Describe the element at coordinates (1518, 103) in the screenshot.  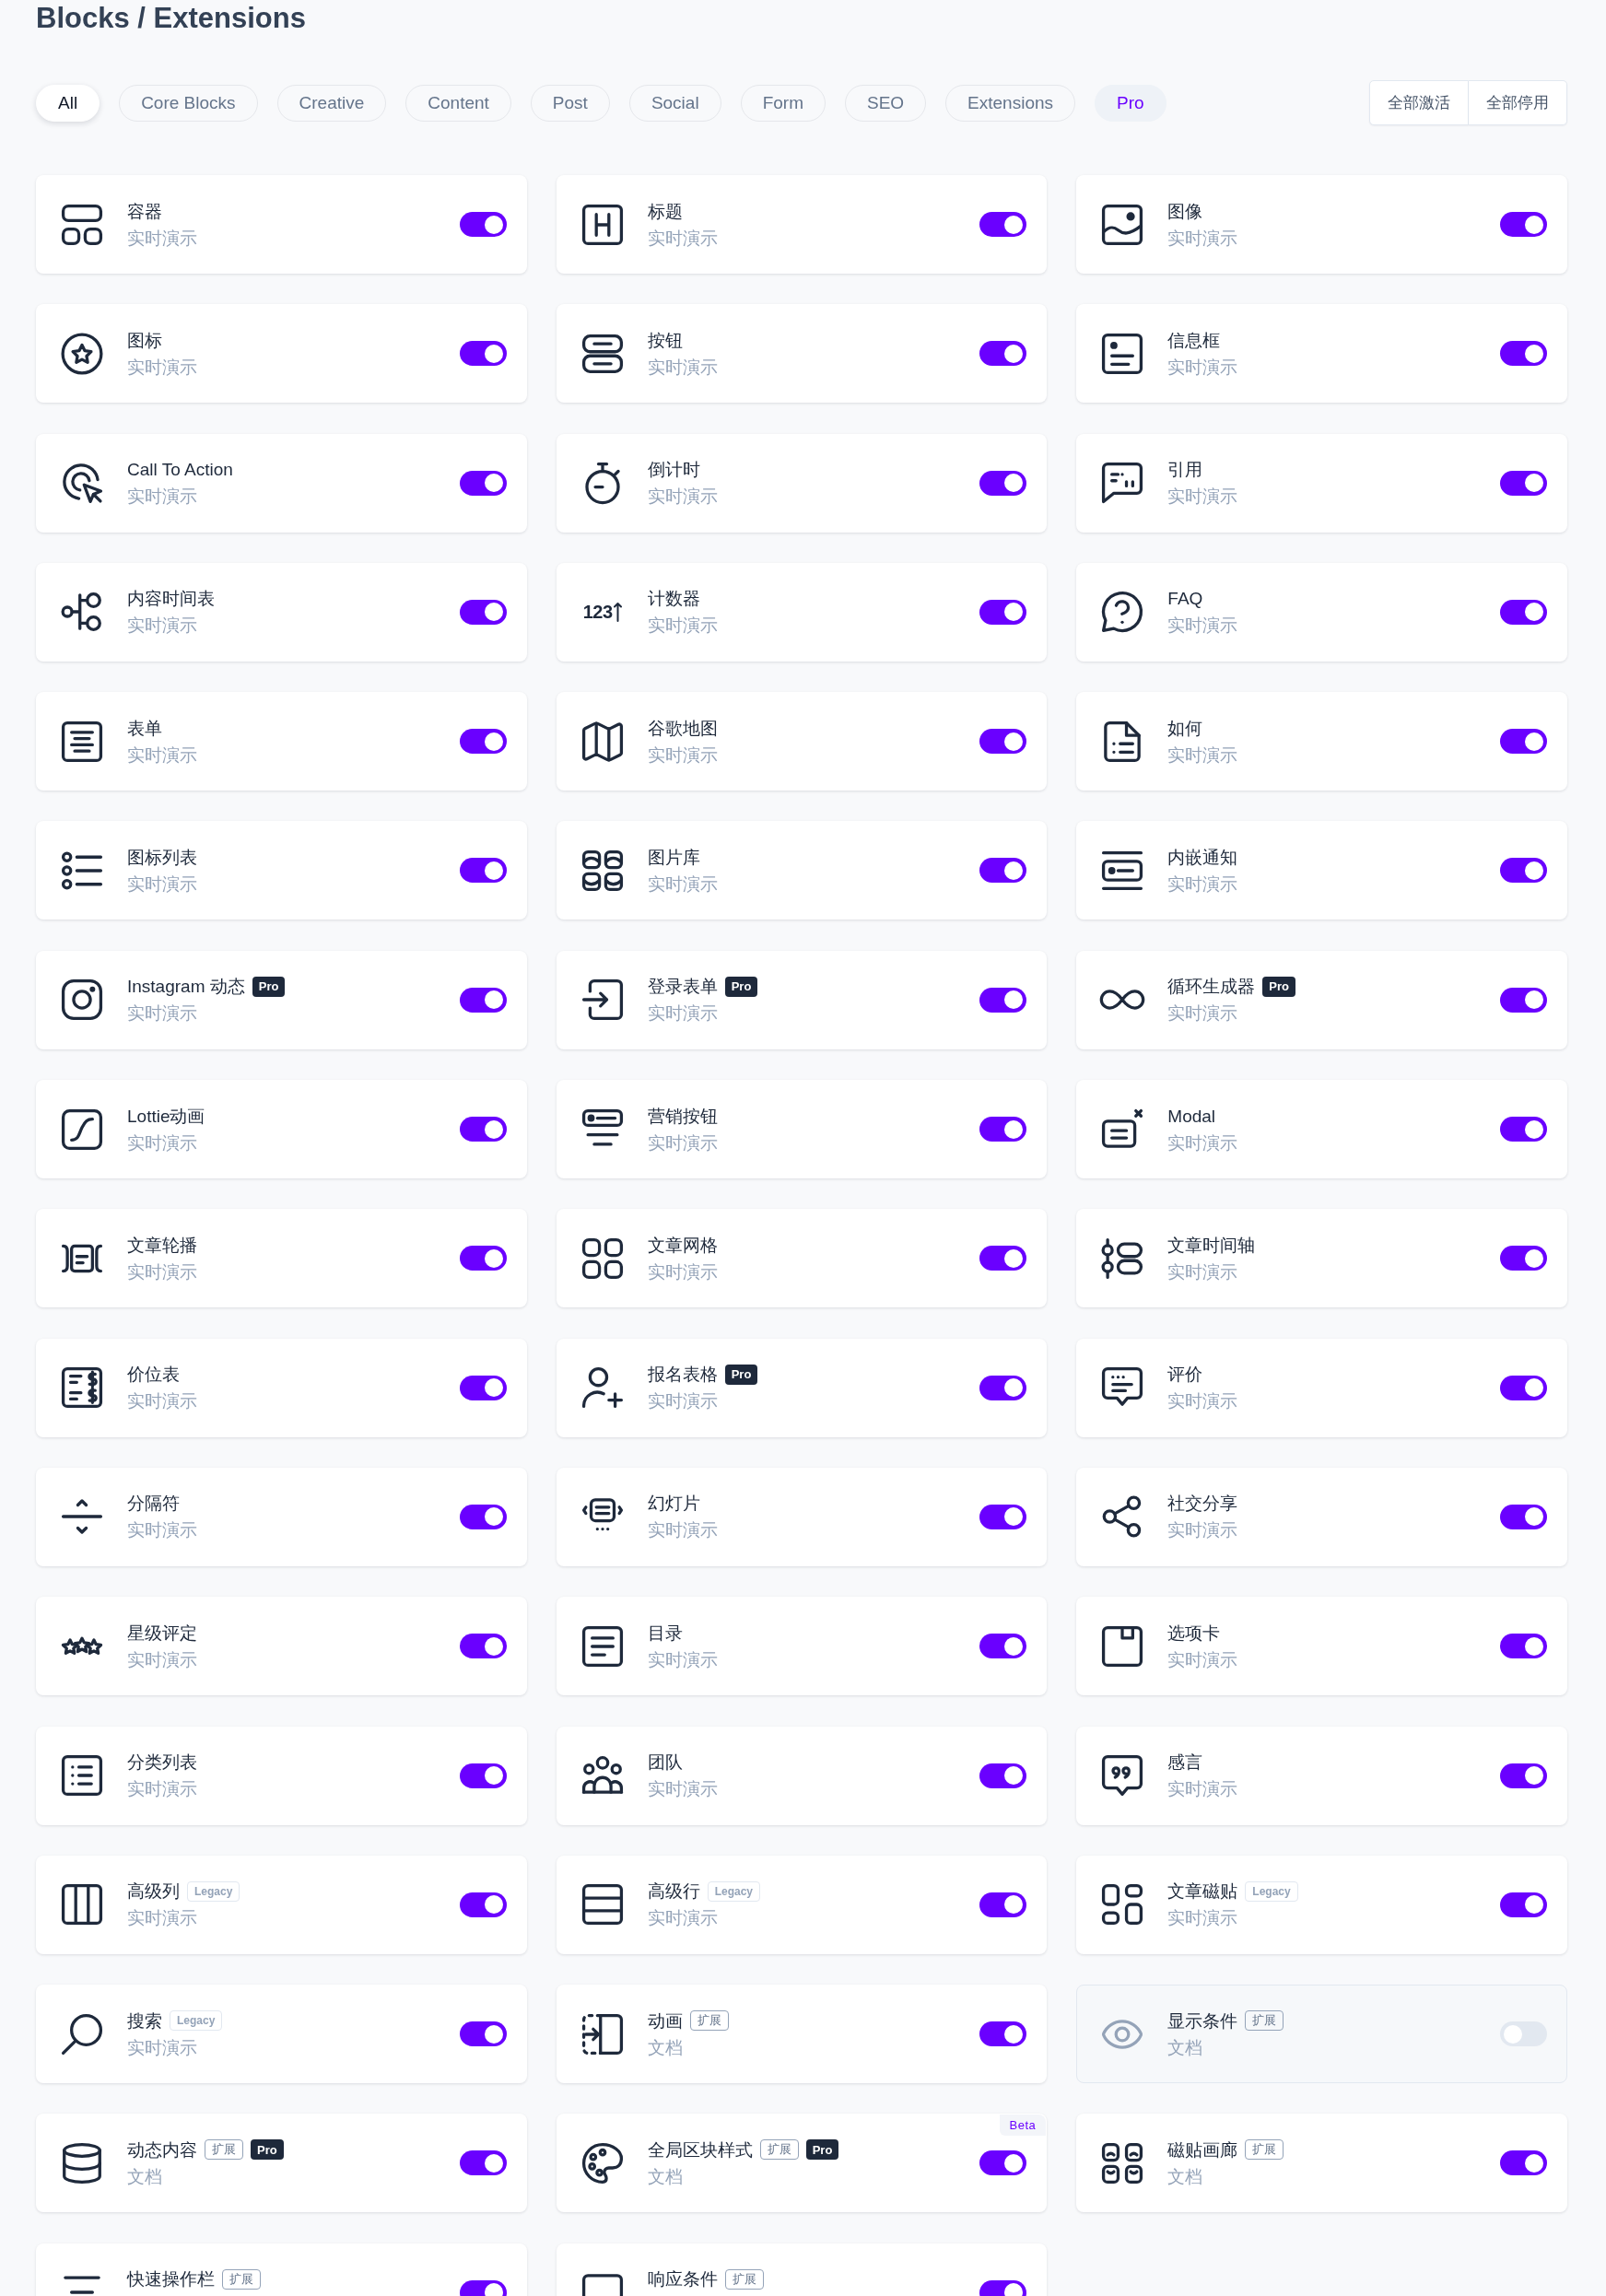
I see `bulk-action-button: 全部停用` at that location.